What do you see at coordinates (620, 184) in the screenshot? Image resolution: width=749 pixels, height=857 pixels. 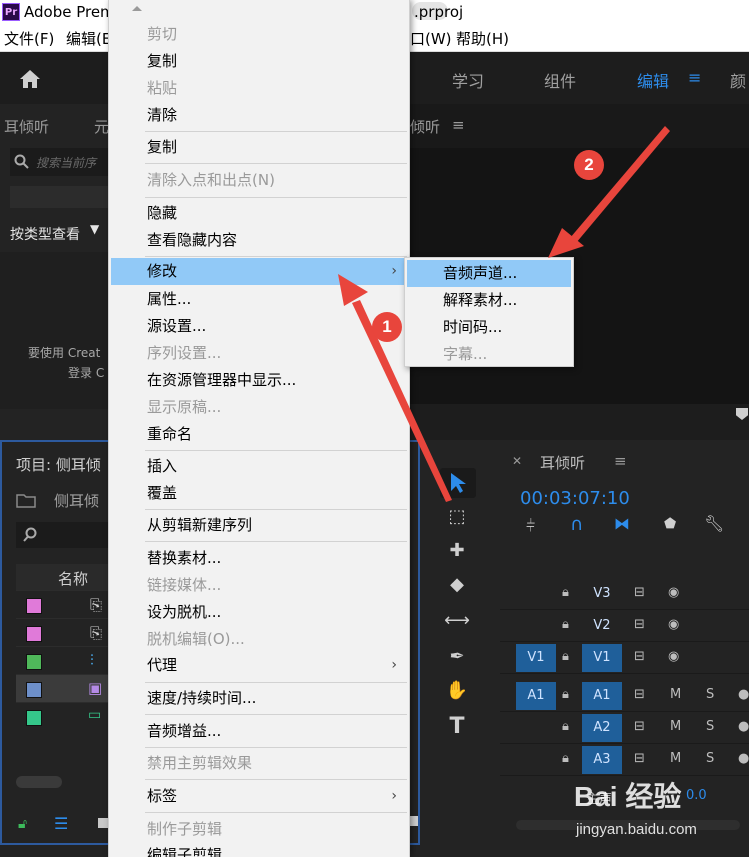 I see `arrow-2-shaft` at bounding box center [620, 184].